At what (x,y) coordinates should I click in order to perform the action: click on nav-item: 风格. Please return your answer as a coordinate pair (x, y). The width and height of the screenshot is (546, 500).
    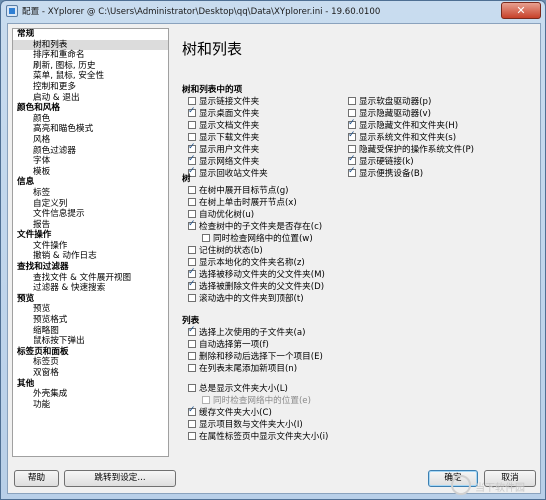
    Looking at the image, I should click on (90, 140).